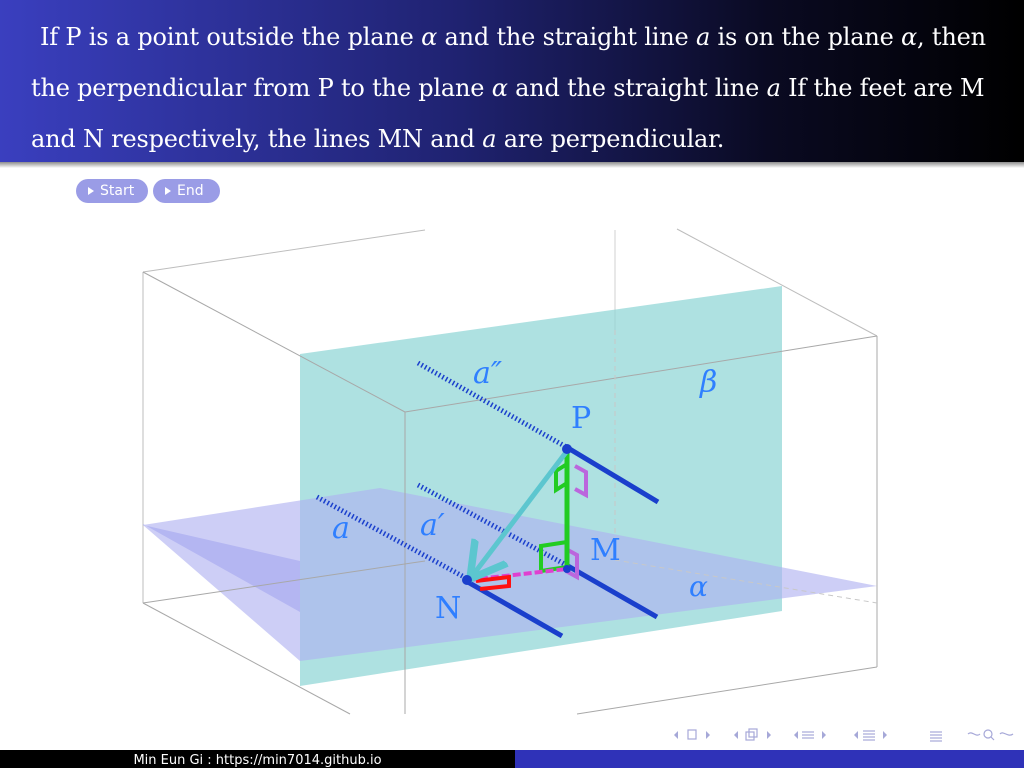 This screenshot has width=1024, height=768. I want to click on point-p, so click(567, 449).